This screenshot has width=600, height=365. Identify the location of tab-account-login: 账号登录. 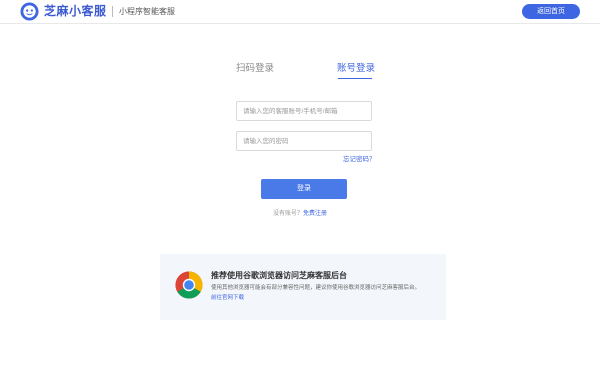
(356, 69).